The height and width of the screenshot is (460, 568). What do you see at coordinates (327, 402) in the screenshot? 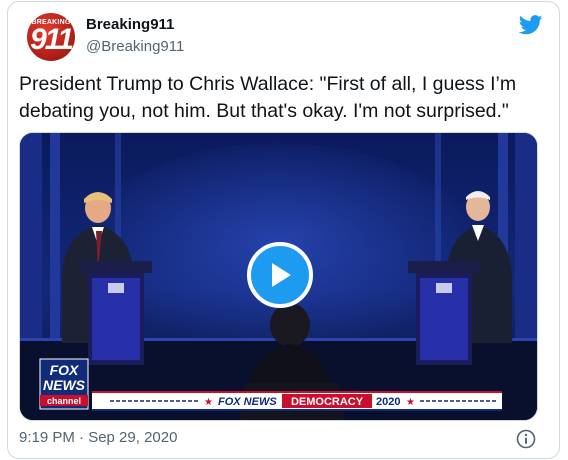
I see `ticker-event: DEMOCRACY` at bounding box center [327, 402].